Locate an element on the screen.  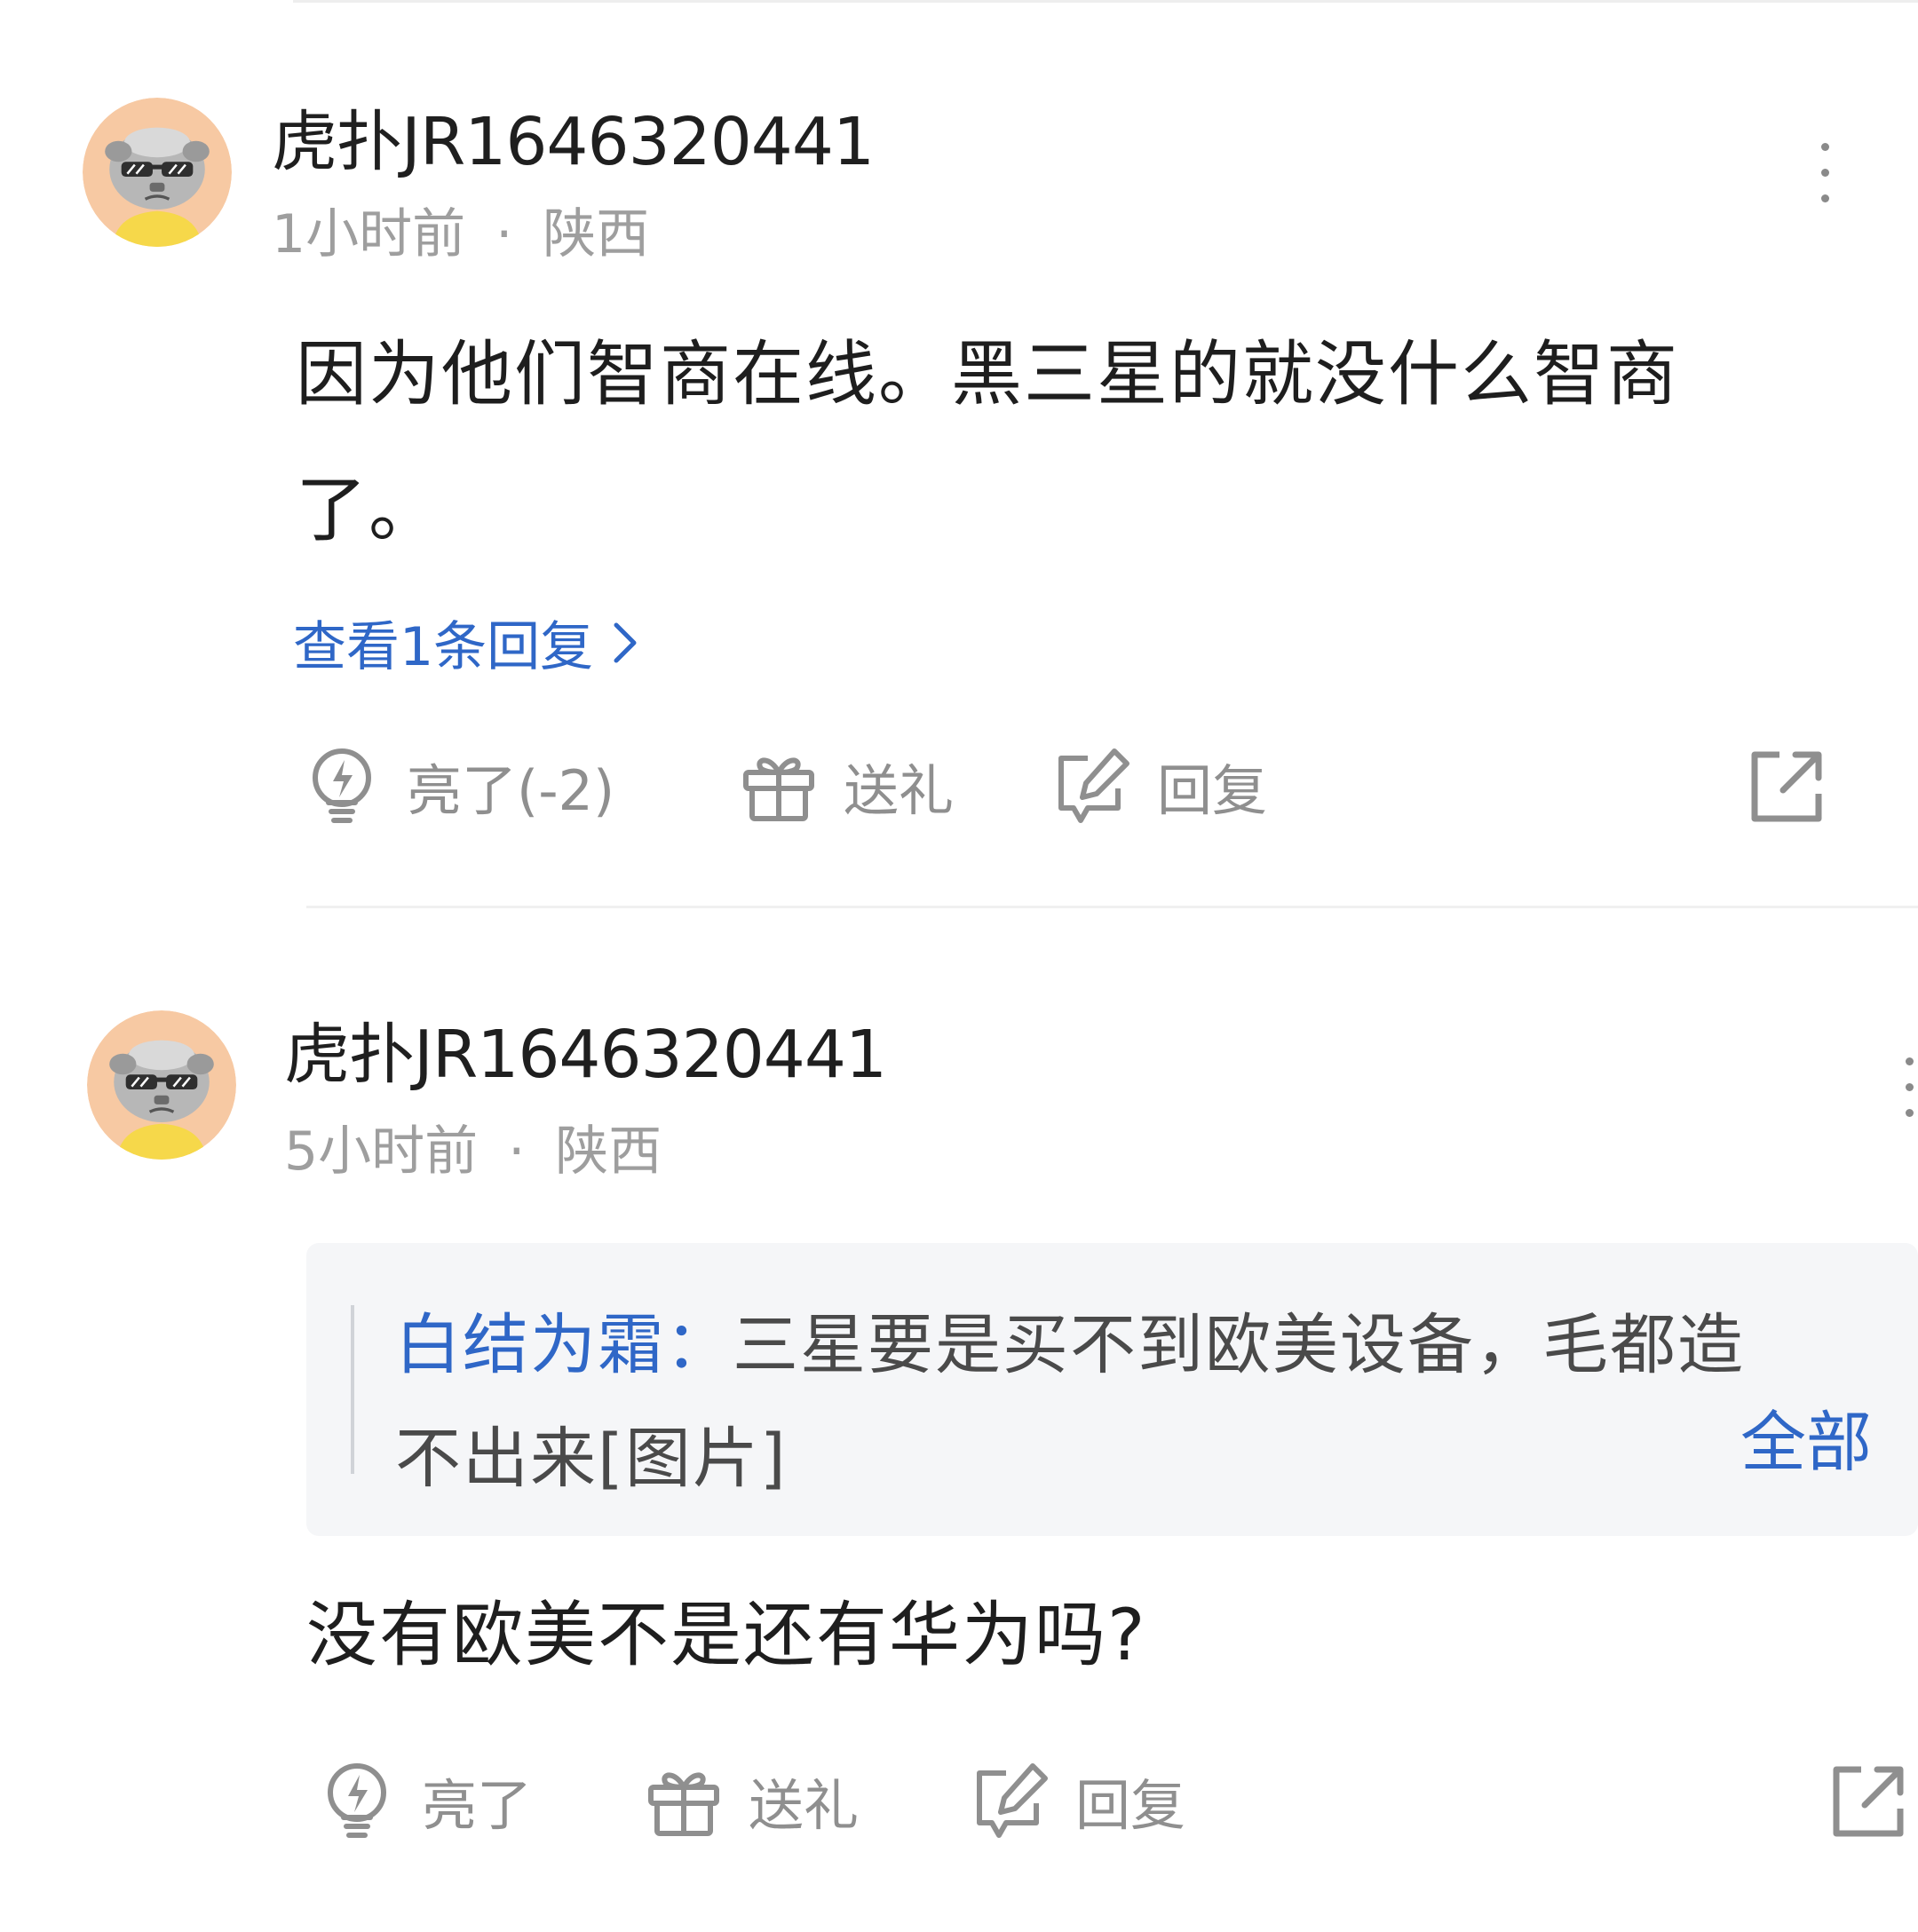
comment-meta: 5小时前 · 陕西 is located at coordinates (473, 1146).